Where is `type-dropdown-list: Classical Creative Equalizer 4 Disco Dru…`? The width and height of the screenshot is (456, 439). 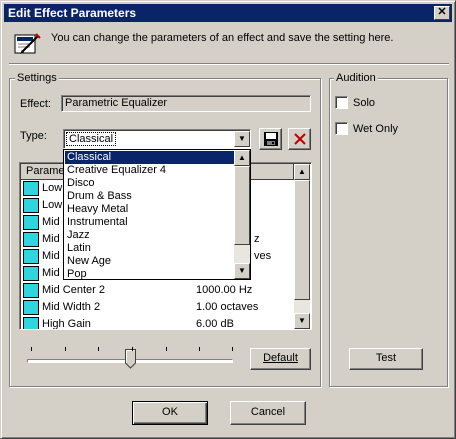 type-dropdown-list: Classical Creative Equalizer 4 Disco Dru… is located at coordinates (157, 214).